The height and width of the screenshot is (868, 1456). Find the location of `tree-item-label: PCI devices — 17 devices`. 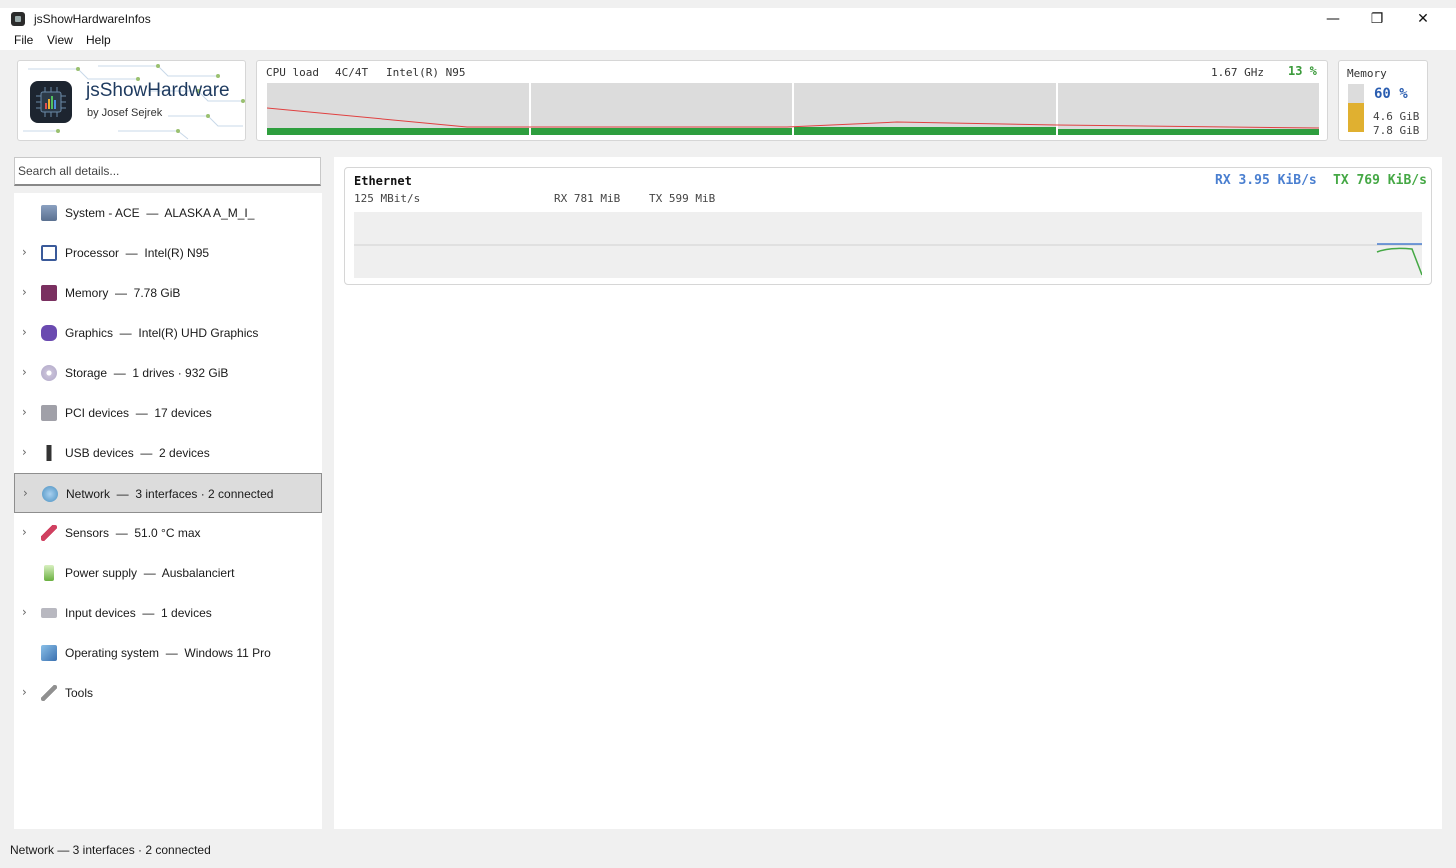

tree-item-label: PCI devices — 17 devices is located at coordinates (138, 413).